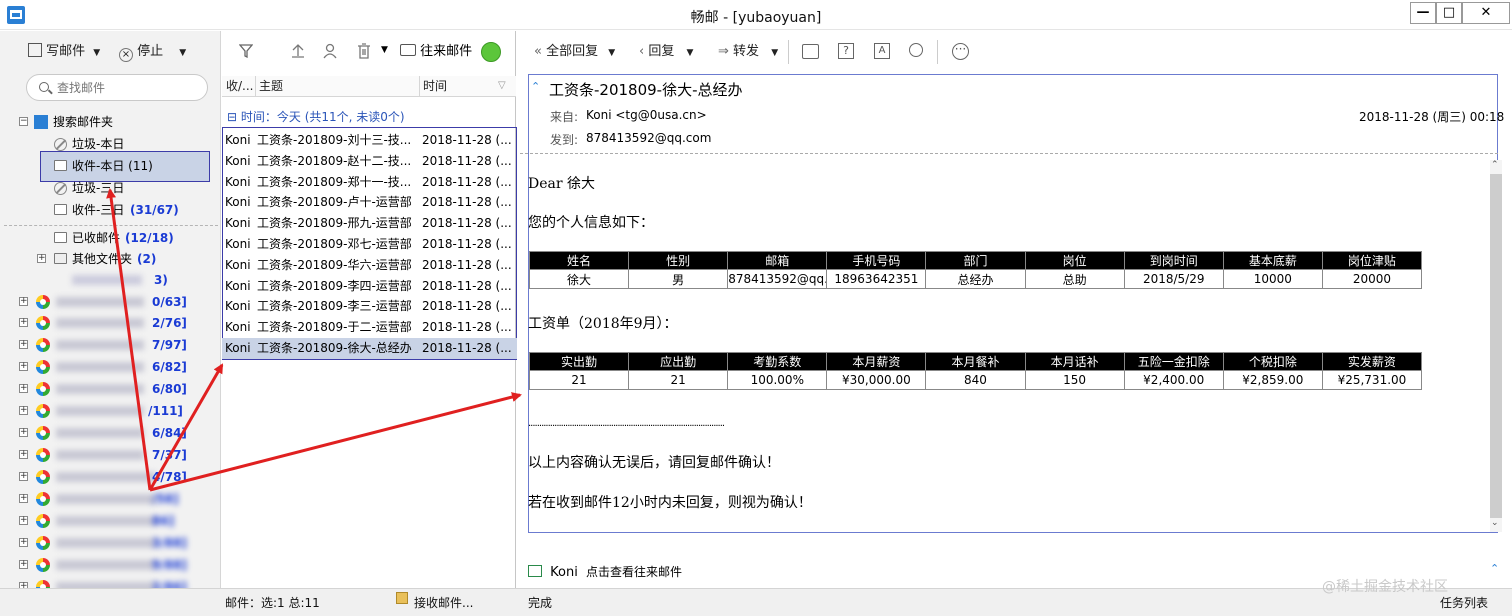 The image size is (1512, 616). I want to click on arrow-to-folder, so click(129, 339).